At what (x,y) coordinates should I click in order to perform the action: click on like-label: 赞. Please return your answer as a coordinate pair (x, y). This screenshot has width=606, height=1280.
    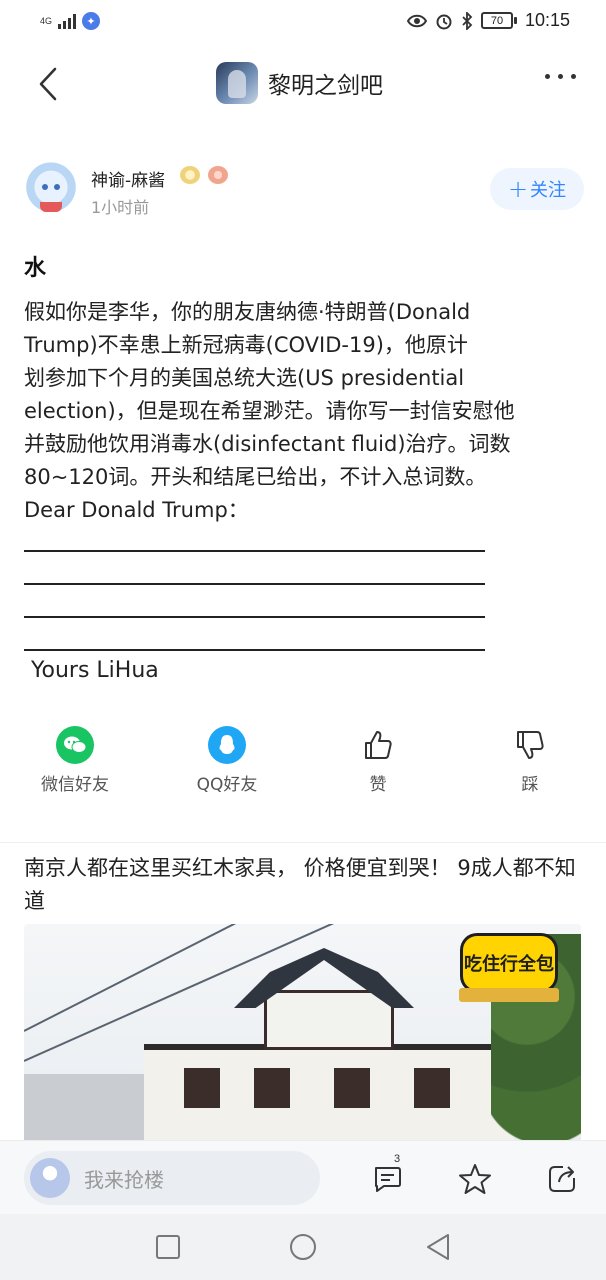
    Looking at the image, I should click on (378, 785).